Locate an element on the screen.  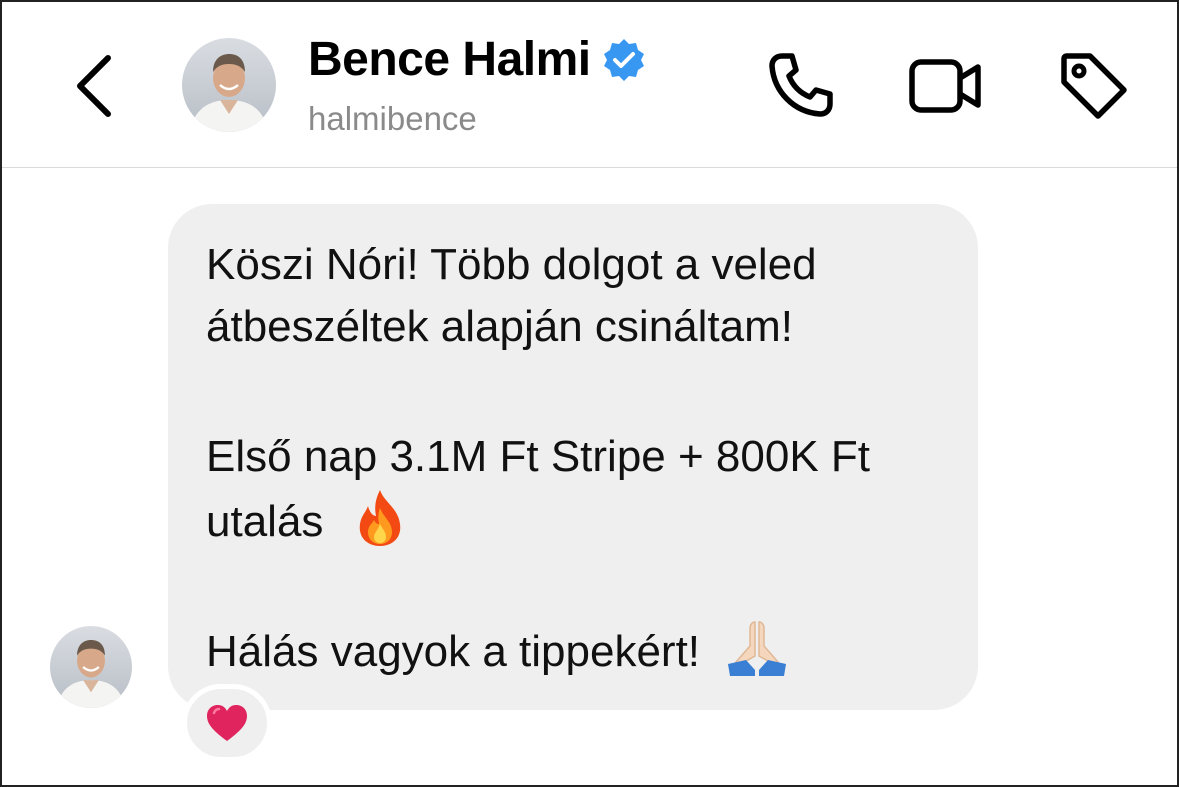
message-line: Hálás vagyok a tippekért! is located at coordinates (453, 651).